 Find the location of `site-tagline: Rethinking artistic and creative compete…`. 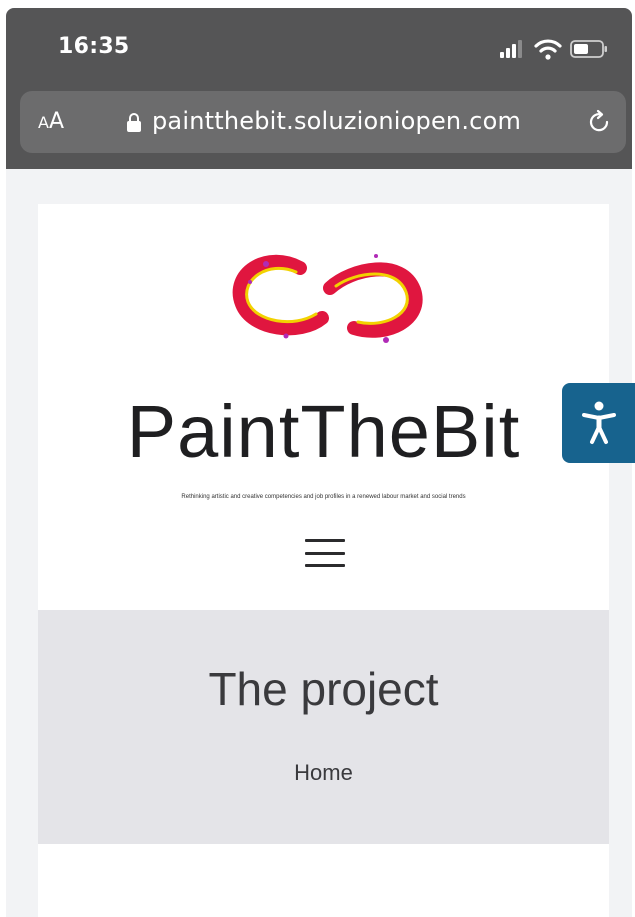

site-tagline: Rethinking artistic and creative compete… is located at coordinates (323, 497).